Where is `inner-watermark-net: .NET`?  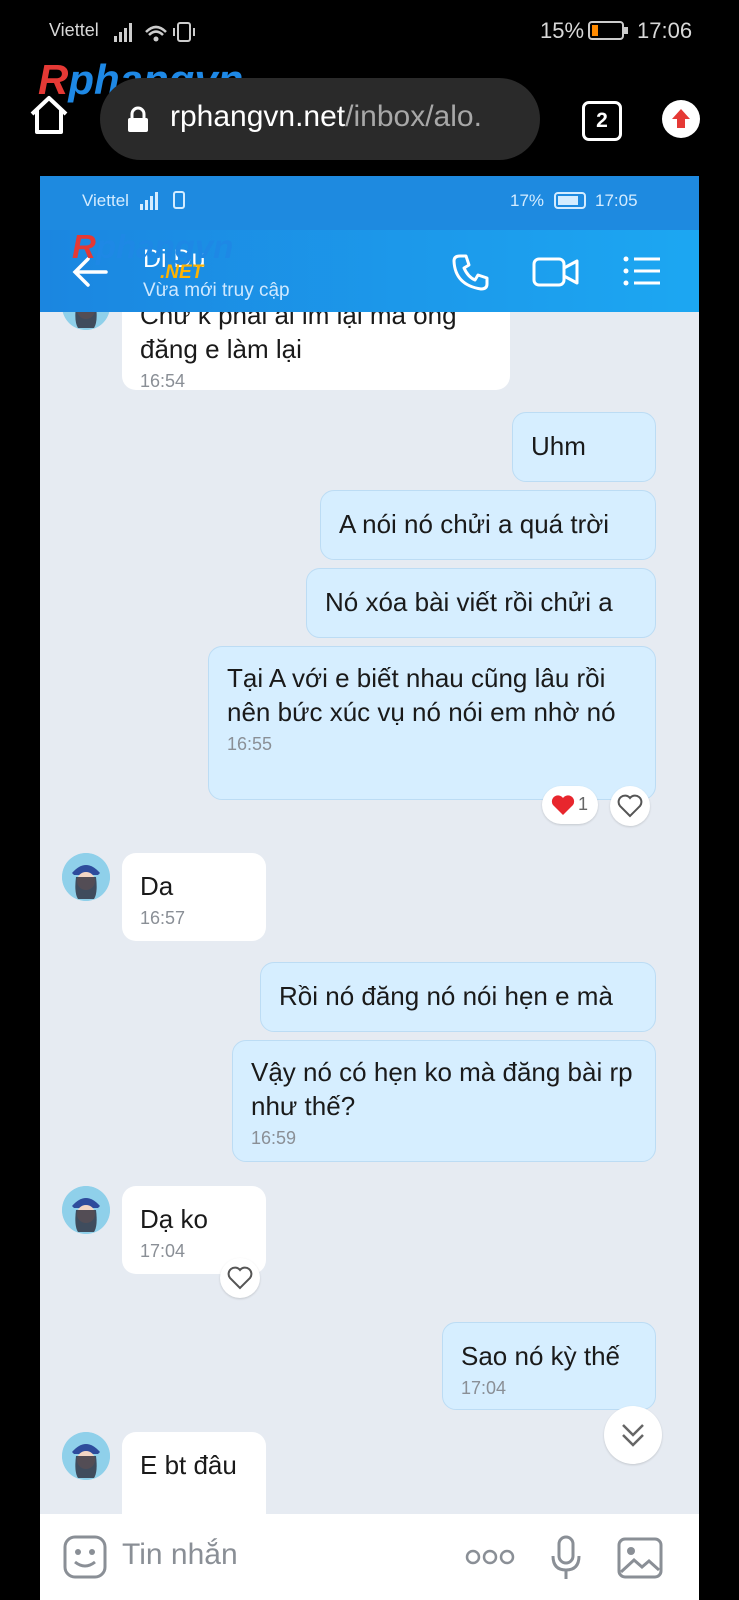 inner-watermark-net: .NET is located at coordinates (182, 272).